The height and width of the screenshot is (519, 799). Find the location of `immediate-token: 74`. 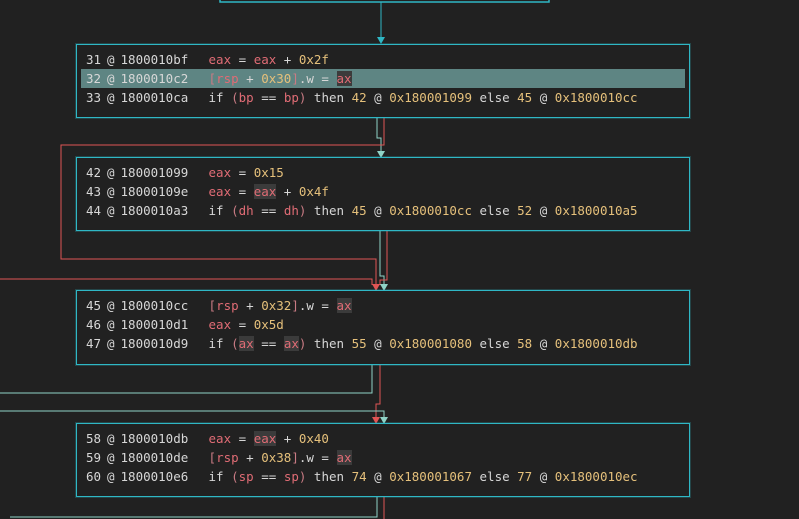

immediate-token: 74 is located at coordinates (359, 476).